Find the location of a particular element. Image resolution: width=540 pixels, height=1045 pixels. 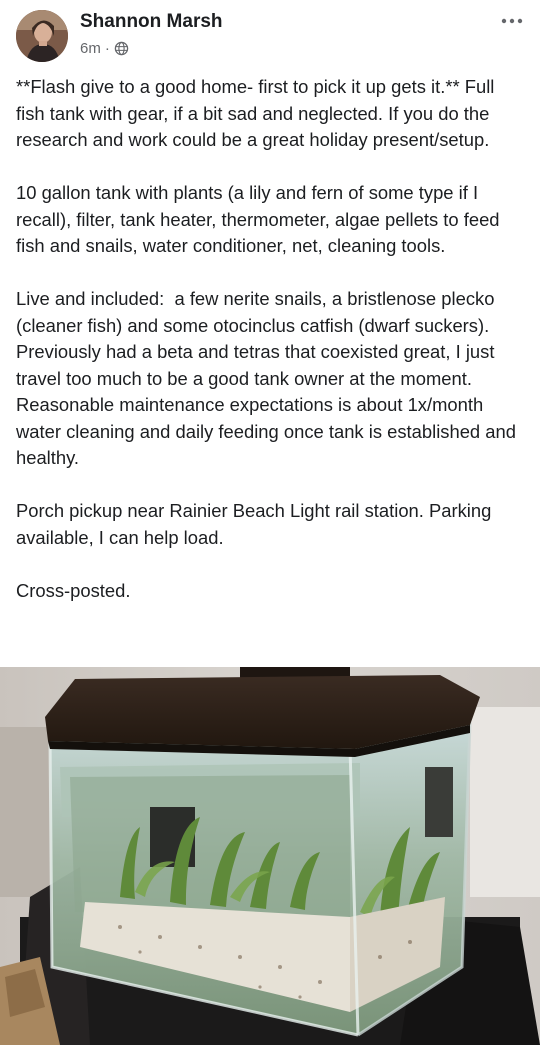

author-avatar is located at coordinates (42, 36).